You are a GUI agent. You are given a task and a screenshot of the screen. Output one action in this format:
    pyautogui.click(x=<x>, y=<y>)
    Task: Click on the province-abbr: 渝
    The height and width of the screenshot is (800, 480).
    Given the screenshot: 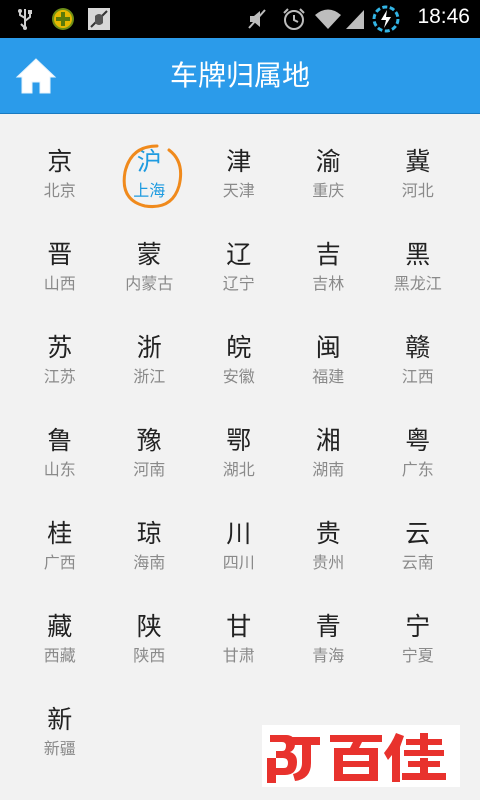 What is the action you would take?
    pyautogui.click(x=328, y=161)
    